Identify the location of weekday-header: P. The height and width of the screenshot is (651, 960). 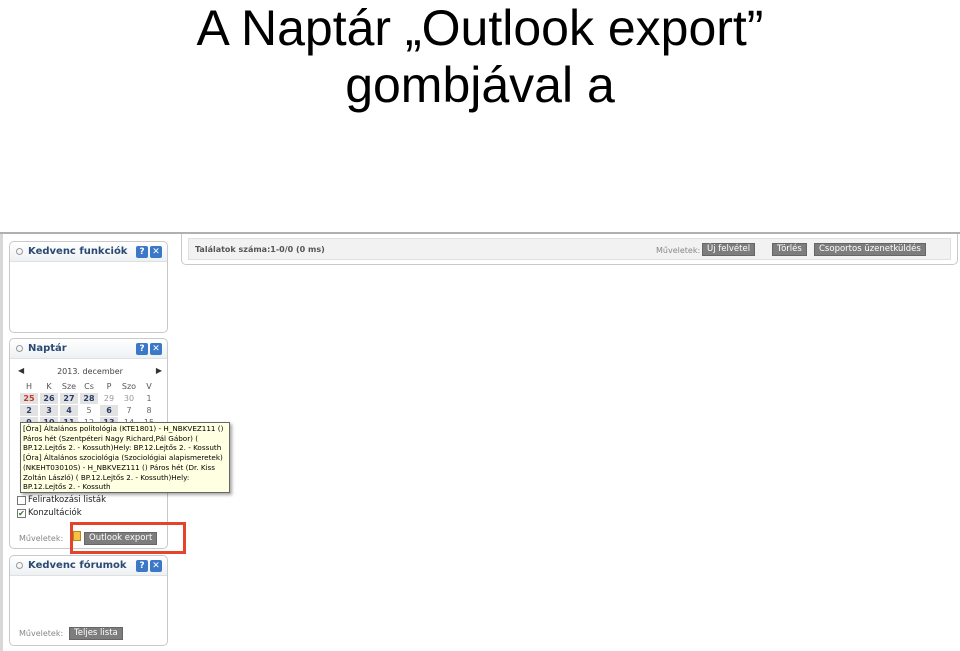
(109, 386).